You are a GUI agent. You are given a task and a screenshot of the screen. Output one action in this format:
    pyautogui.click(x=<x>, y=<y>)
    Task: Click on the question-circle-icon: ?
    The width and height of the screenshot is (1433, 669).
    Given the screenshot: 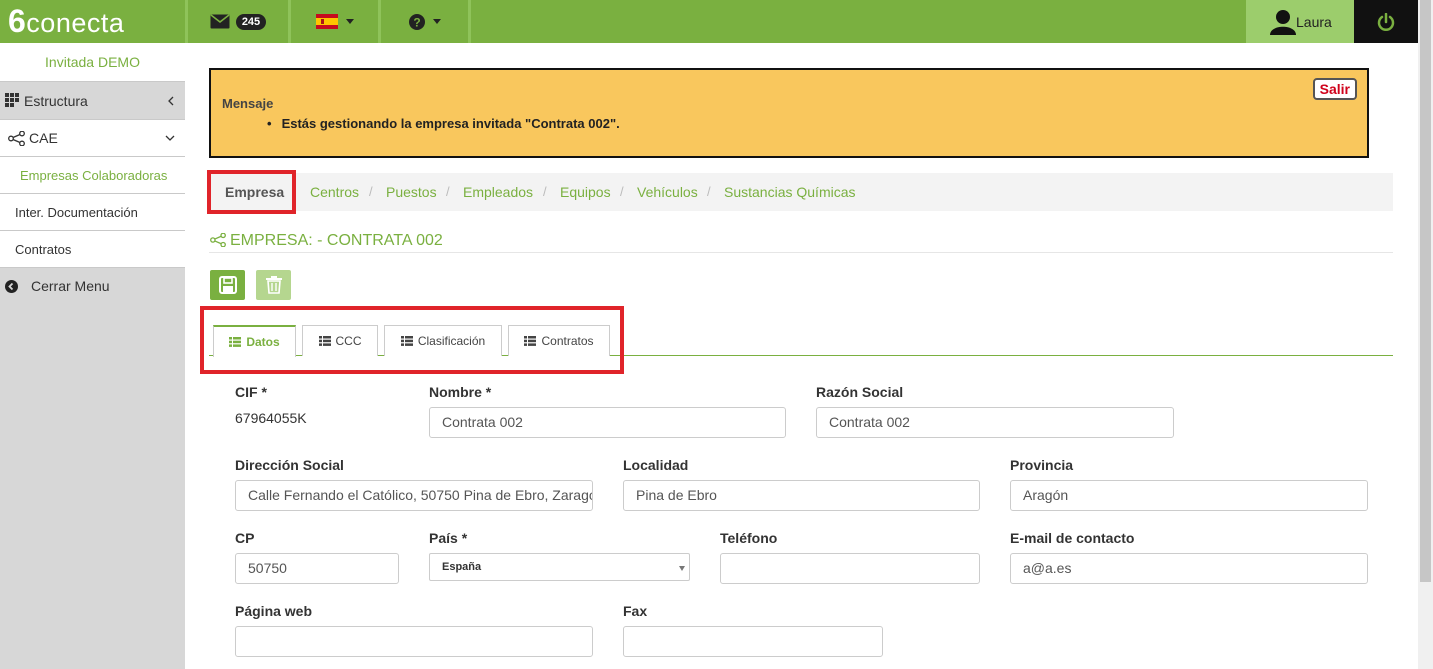 What is the action you would take?
    pyautogui.click(x=416, y=21)
    